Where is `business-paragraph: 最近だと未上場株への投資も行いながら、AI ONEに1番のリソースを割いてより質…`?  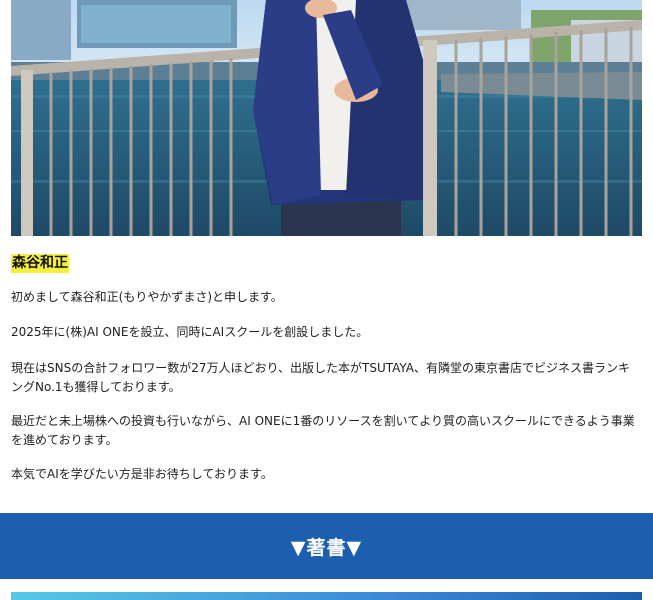 business-paragraph: 最近だと未上場株への投資も行いながら、AI ONEに1番のリソースを割いてより質… is located at coordinates (323, 430).